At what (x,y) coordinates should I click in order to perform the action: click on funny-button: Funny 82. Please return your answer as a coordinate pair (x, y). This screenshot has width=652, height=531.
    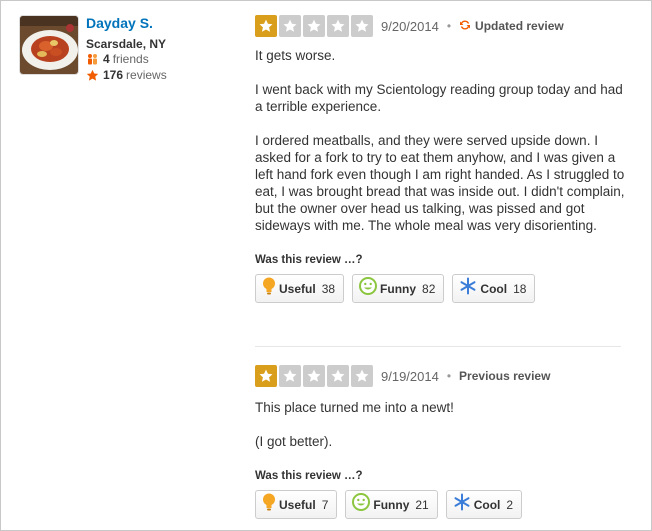
    Looking at the image, I should click on (398, 288).